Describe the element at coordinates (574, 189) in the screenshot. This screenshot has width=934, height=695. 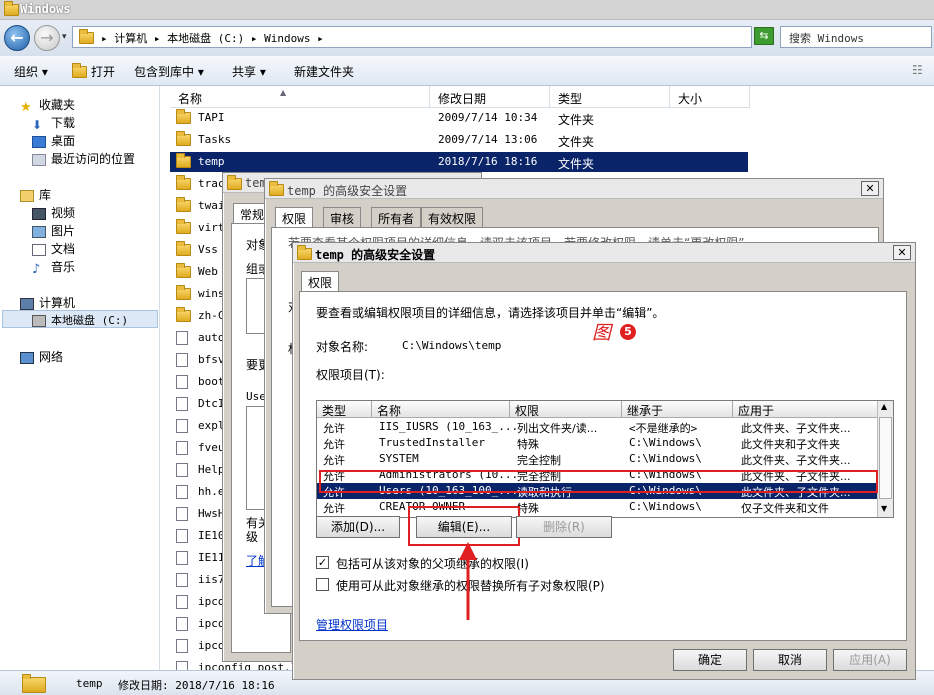
I see `advanced-back-title-bar: temp 的高级安全设置 ✕` at that location.